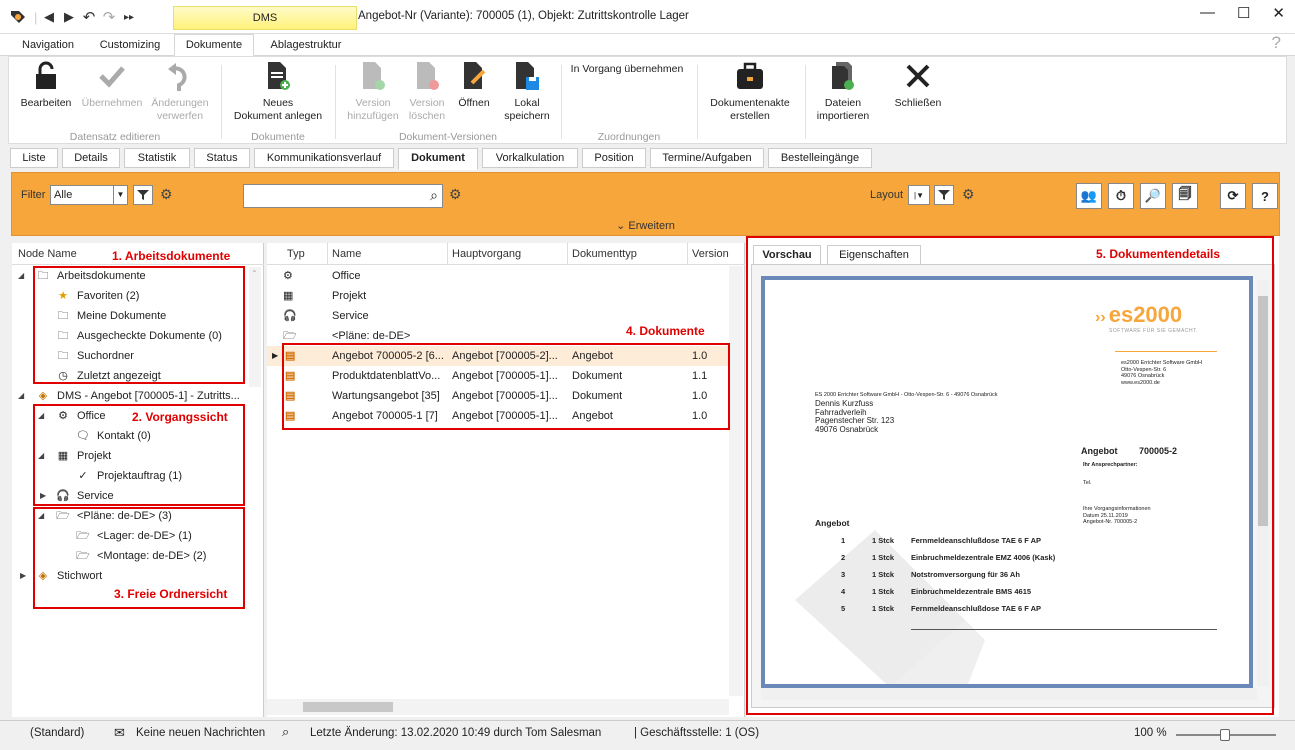 This screenshot has width=1295, height=750. What do you see at coordinates (346, 276) in the screenshot?
I see `group-label: Office` at bounding box center [346, 276].